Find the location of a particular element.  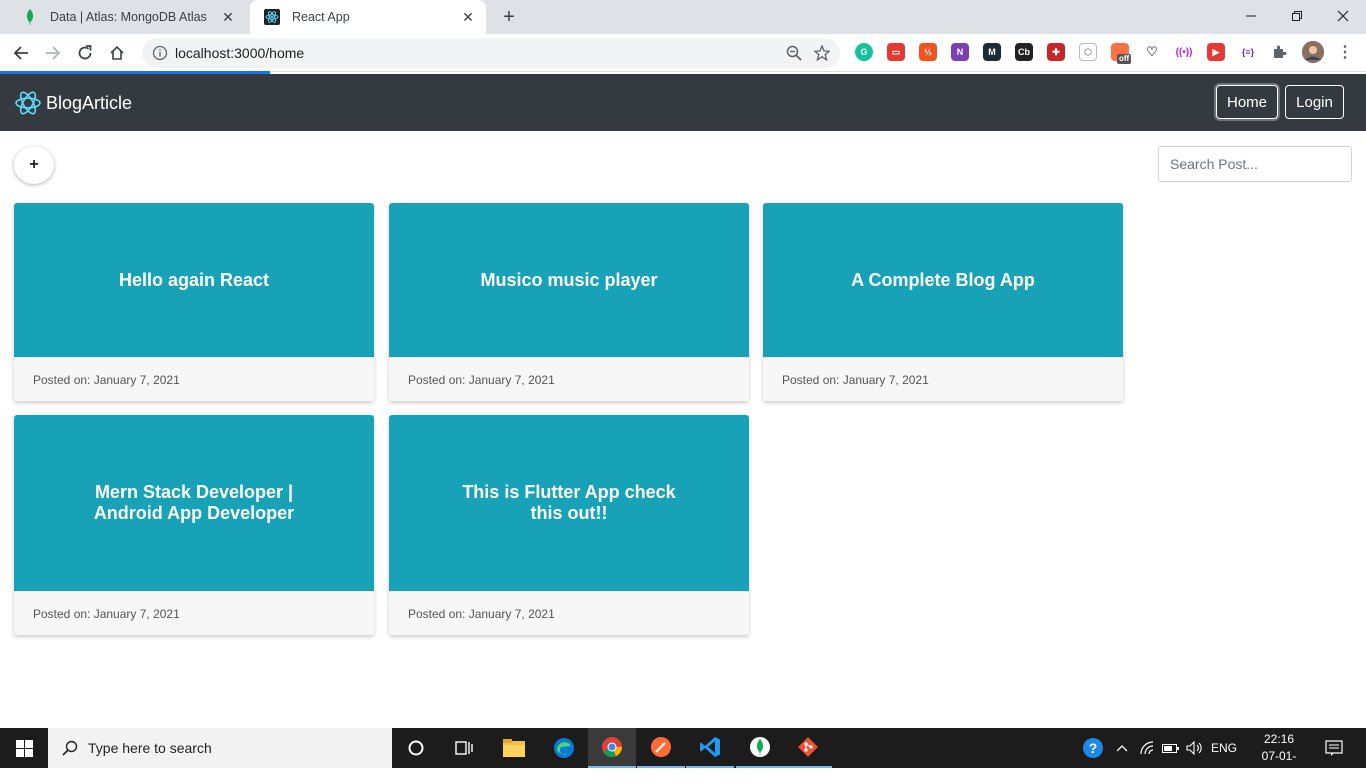

brand-logo-icon is located at coordinates (28, 103).